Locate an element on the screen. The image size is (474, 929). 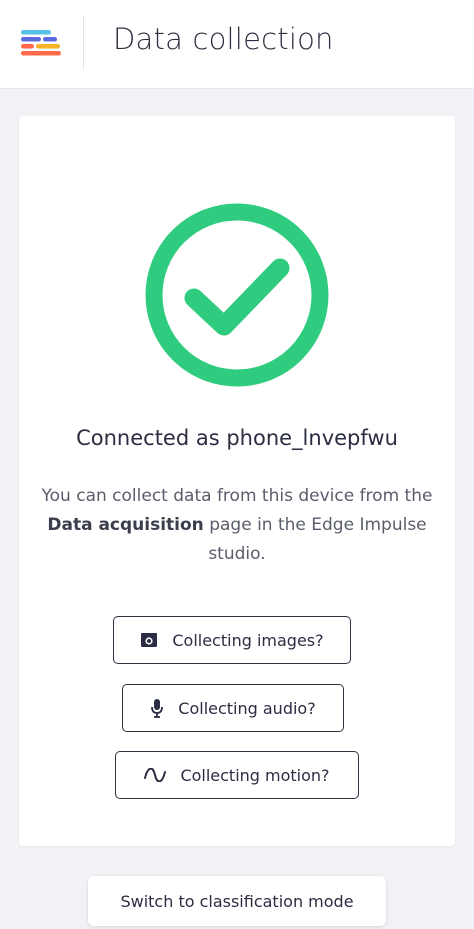
connection-heading: Connected as phone_lnvepfwu is located at coordinates (237, 438).